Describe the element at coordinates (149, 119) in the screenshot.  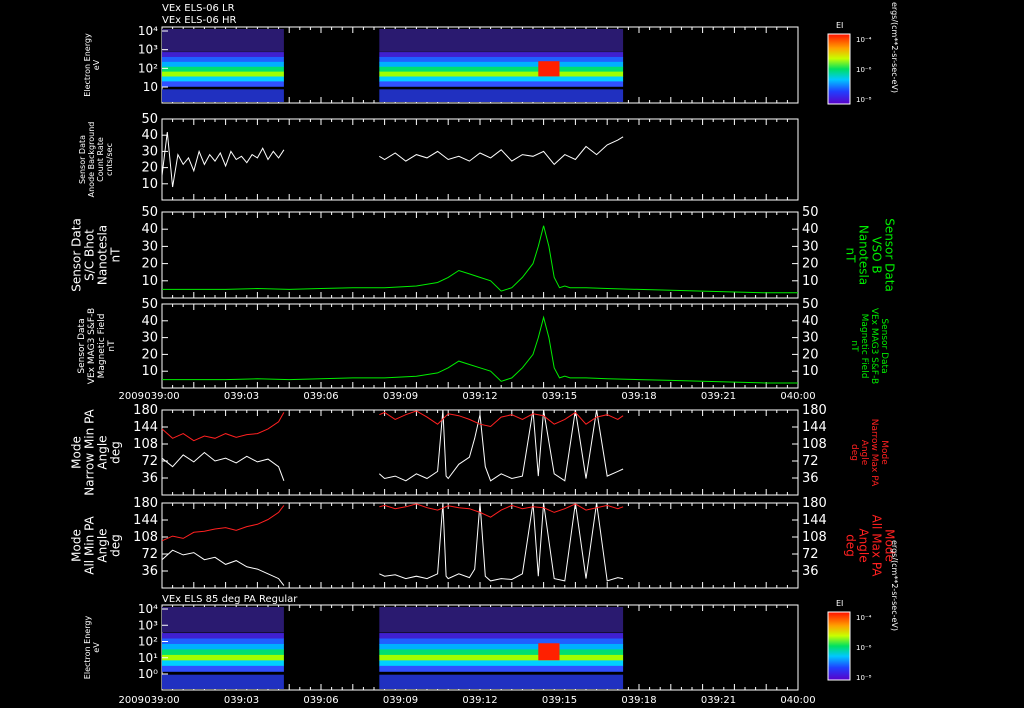
I see `panel-1-ytick-label-4: 50` at that location.